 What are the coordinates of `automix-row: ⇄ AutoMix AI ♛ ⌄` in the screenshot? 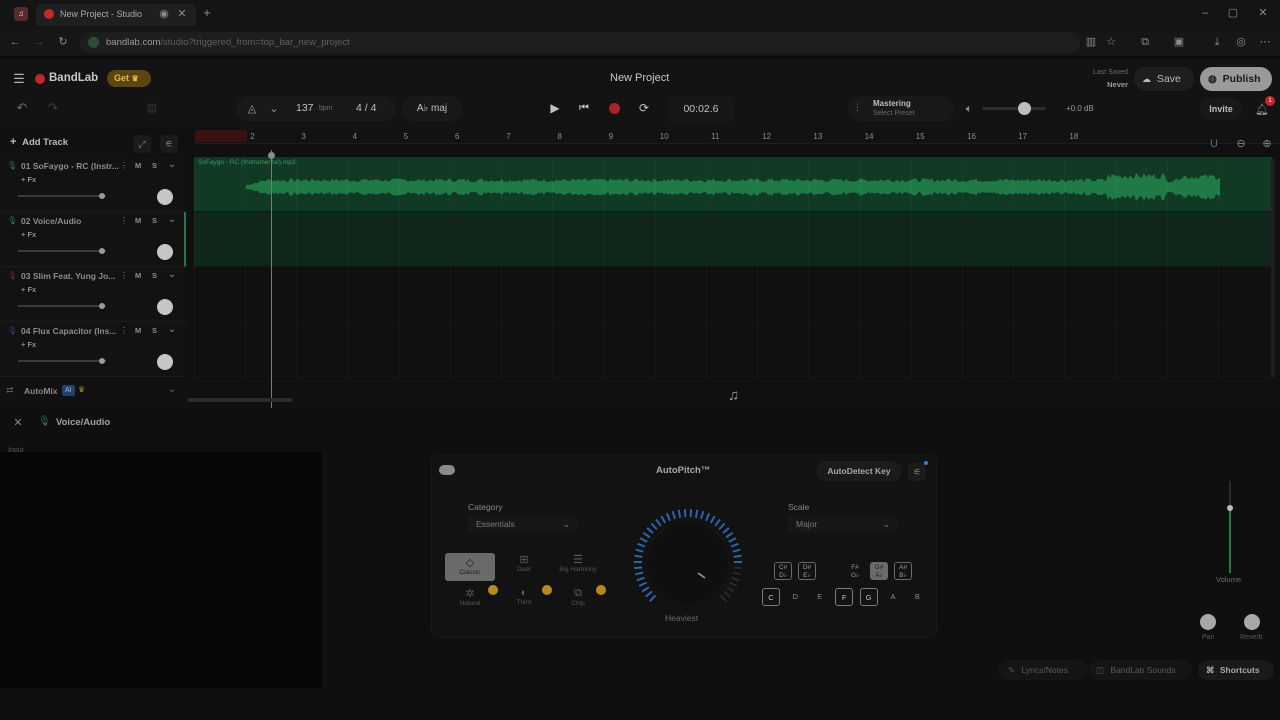 It's located at (93, 392).